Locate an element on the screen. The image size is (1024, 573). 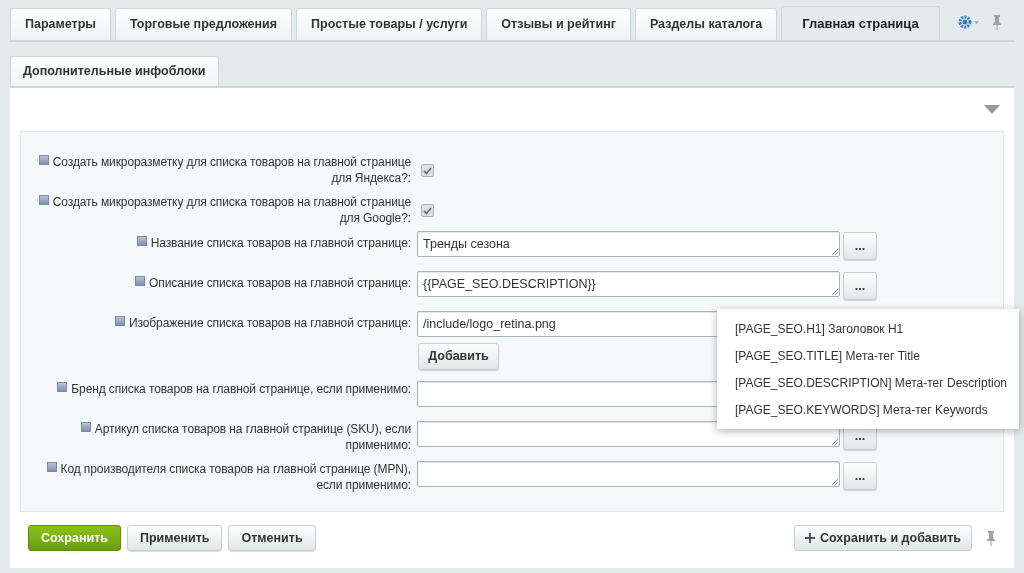
tab: Отзывы и рейтинг is located at coordinates (558, 24).